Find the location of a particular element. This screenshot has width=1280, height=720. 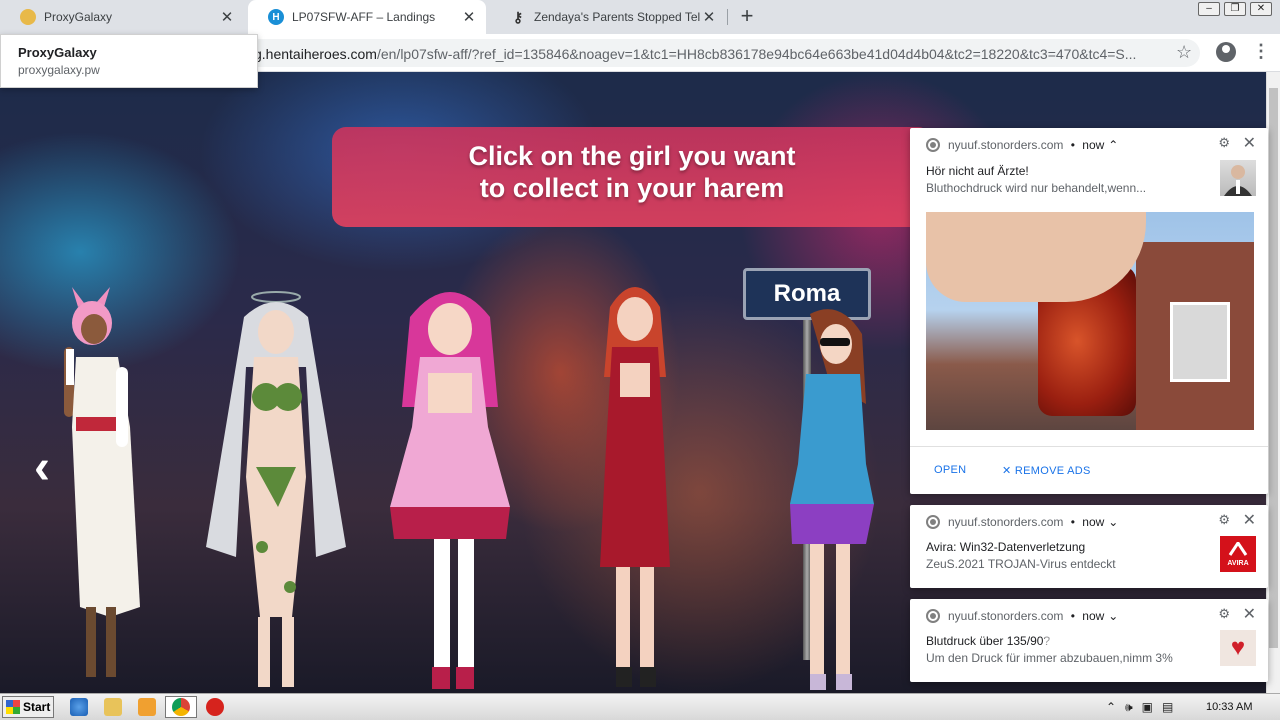

notification-body: ZeuS.2021 TROJAN-Virus entdeckt is located at coordinates (1021, 564).